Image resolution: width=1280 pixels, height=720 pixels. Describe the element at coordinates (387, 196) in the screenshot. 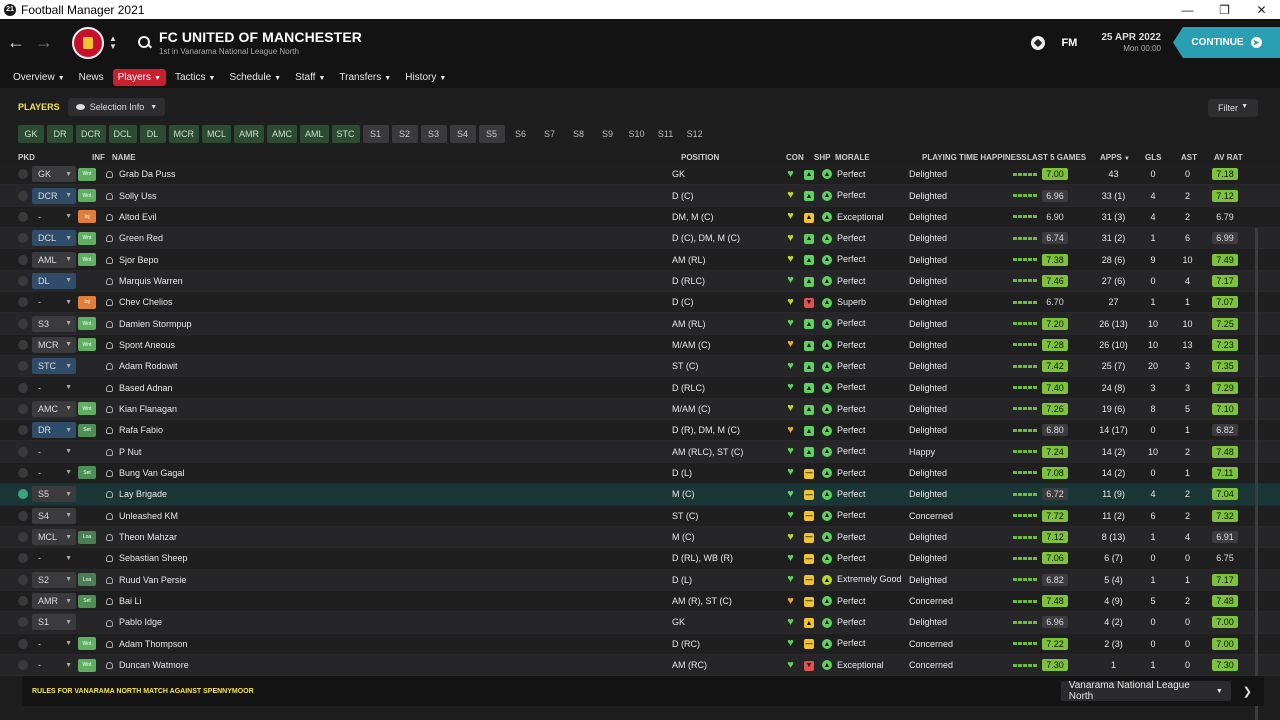

I see `player-name-cell: Solly Uss` at that location.